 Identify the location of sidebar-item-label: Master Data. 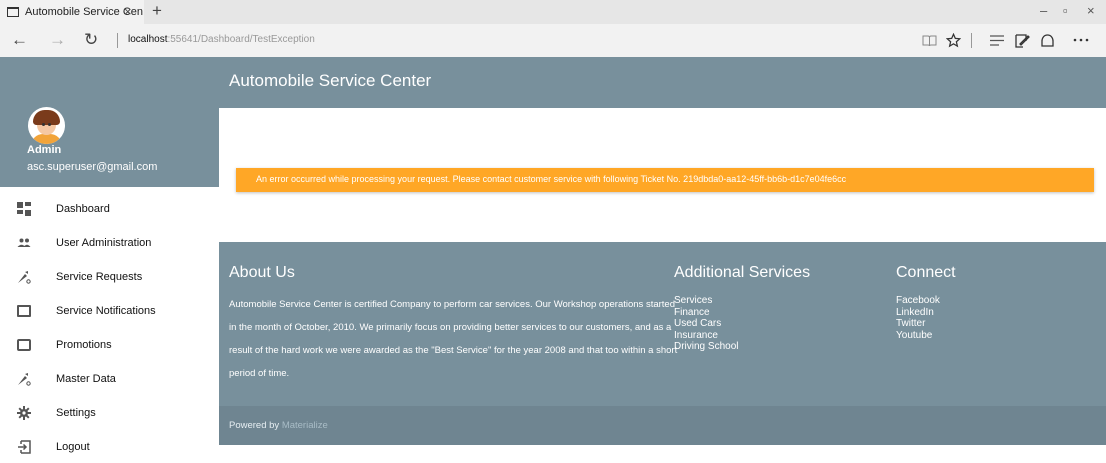
(86, 379).